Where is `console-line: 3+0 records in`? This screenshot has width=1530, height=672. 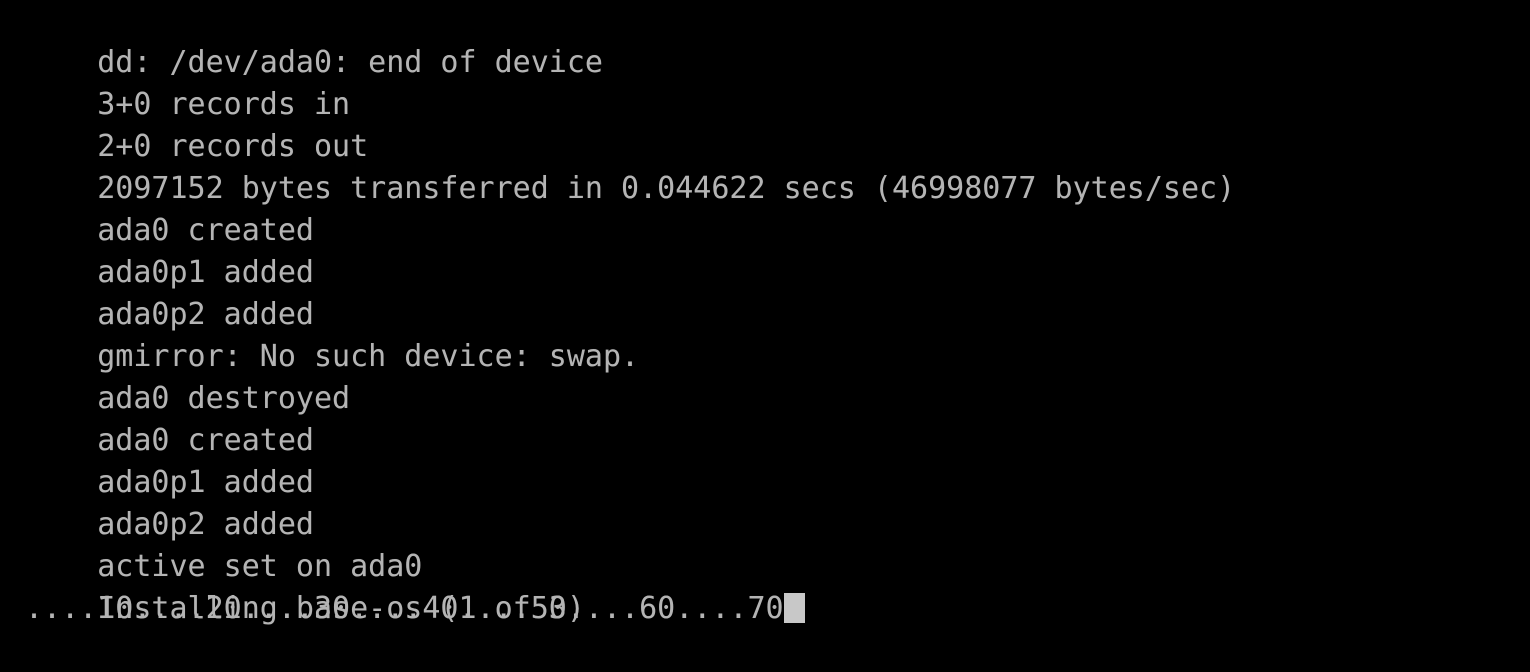 console-line: 3+0 records in is located at coordinates (765, 82).